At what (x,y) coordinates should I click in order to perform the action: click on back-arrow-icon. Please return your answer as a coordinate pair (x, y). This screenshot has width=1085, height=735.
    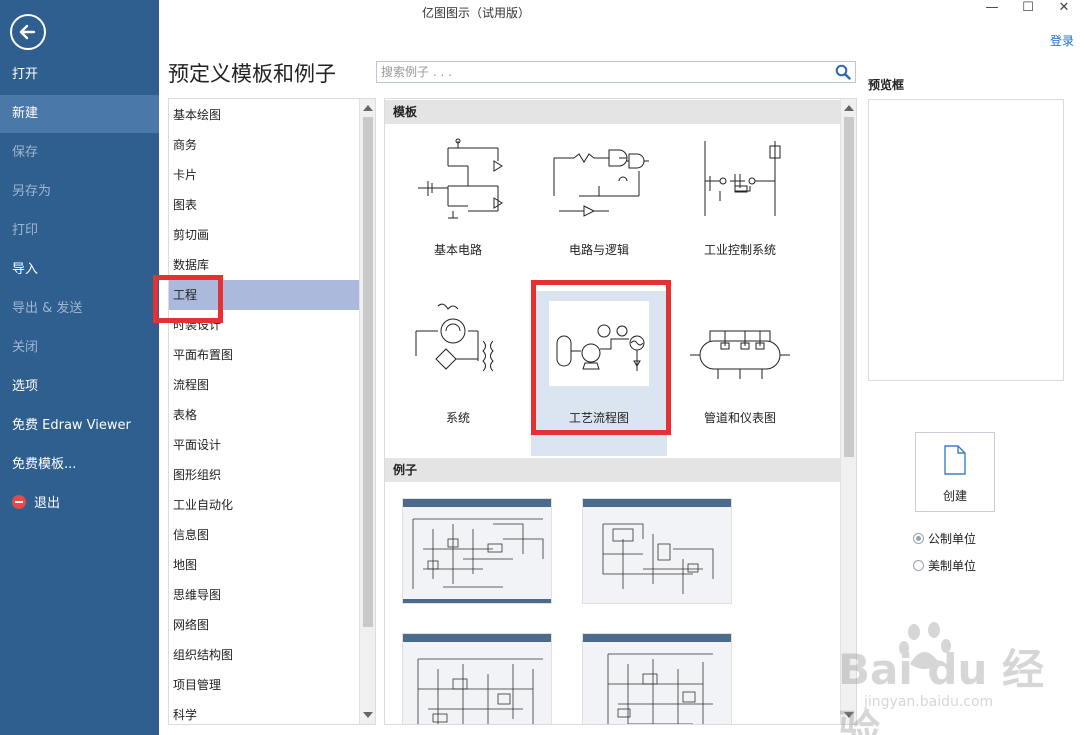
    Looking at the image, I should click on (27, 32).